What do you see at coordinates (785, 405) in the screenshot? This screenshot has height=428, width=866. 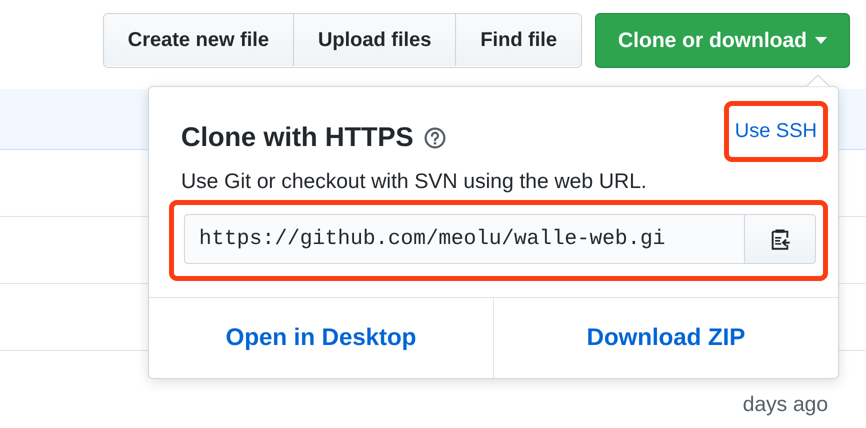 I see `commit-age: days ago` at bounding box center [785, 405].